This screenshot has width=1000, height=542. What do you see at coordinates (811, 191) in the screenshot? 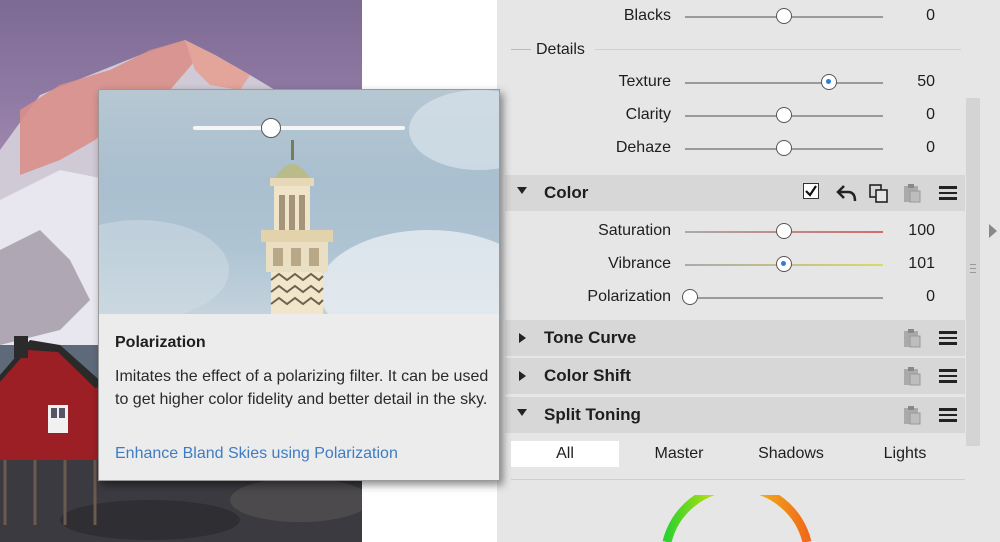
I see `checkbox-checked-icon` at bounding box center [811, 191].